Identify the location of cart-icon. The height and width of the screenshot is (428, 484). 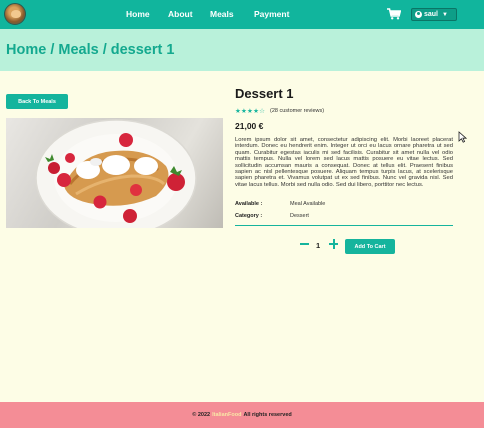
(394, 14).